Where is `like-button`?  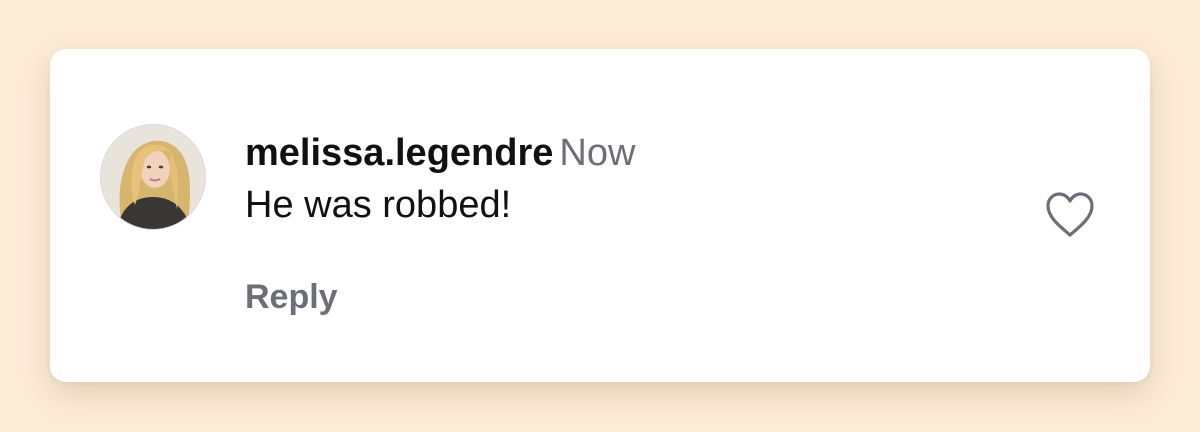 like-button is located at coordinates (1070, 215).